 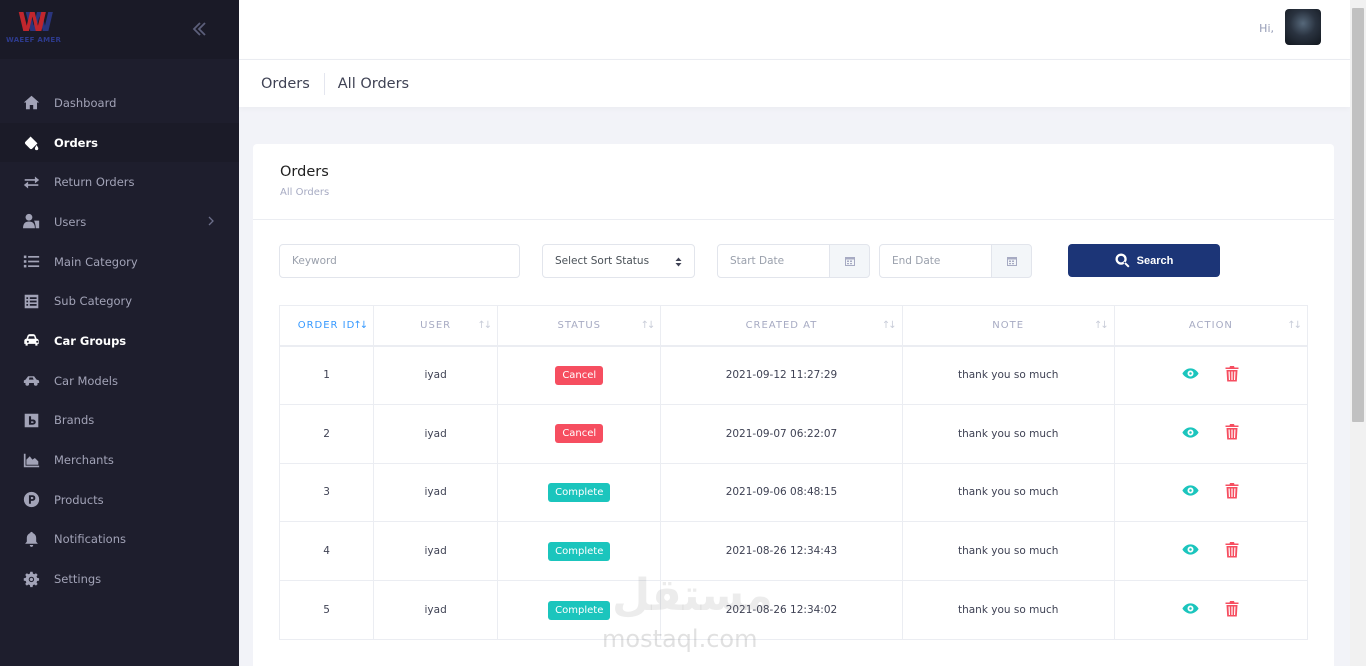 I want to click on start-date-picker-button, so click(x=849, y=261).